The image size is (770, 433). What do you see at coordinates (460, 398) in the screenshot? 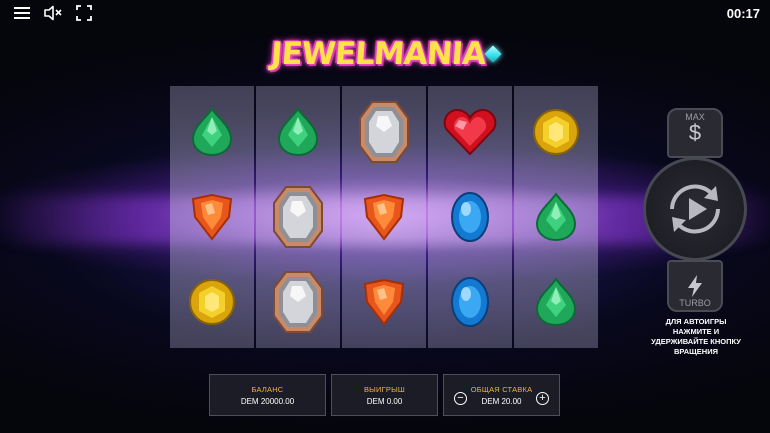
I see `decrease-bet-button: −` at bounding box center [460, 398].